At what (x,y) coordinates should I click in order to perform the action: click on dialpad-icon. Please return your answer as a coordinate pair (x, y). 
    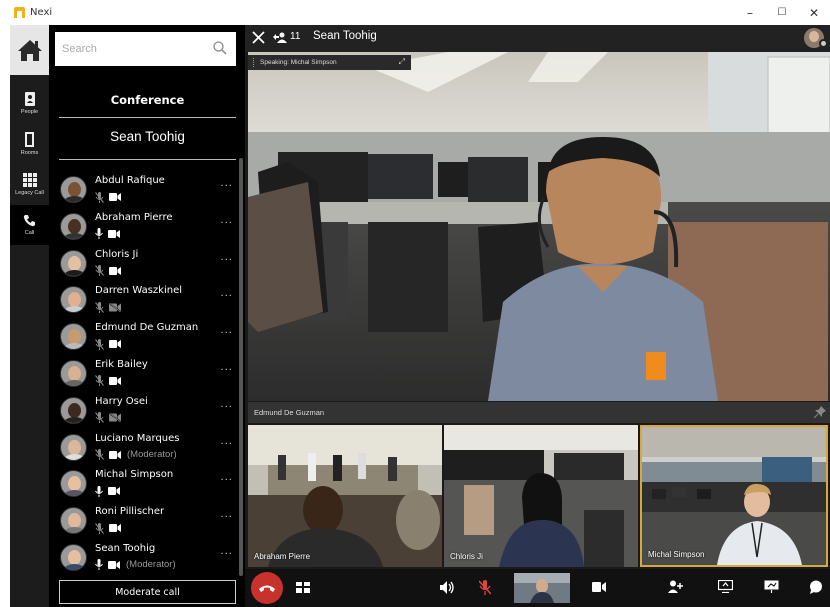
    Looking at the image, I should click on (29, 179).